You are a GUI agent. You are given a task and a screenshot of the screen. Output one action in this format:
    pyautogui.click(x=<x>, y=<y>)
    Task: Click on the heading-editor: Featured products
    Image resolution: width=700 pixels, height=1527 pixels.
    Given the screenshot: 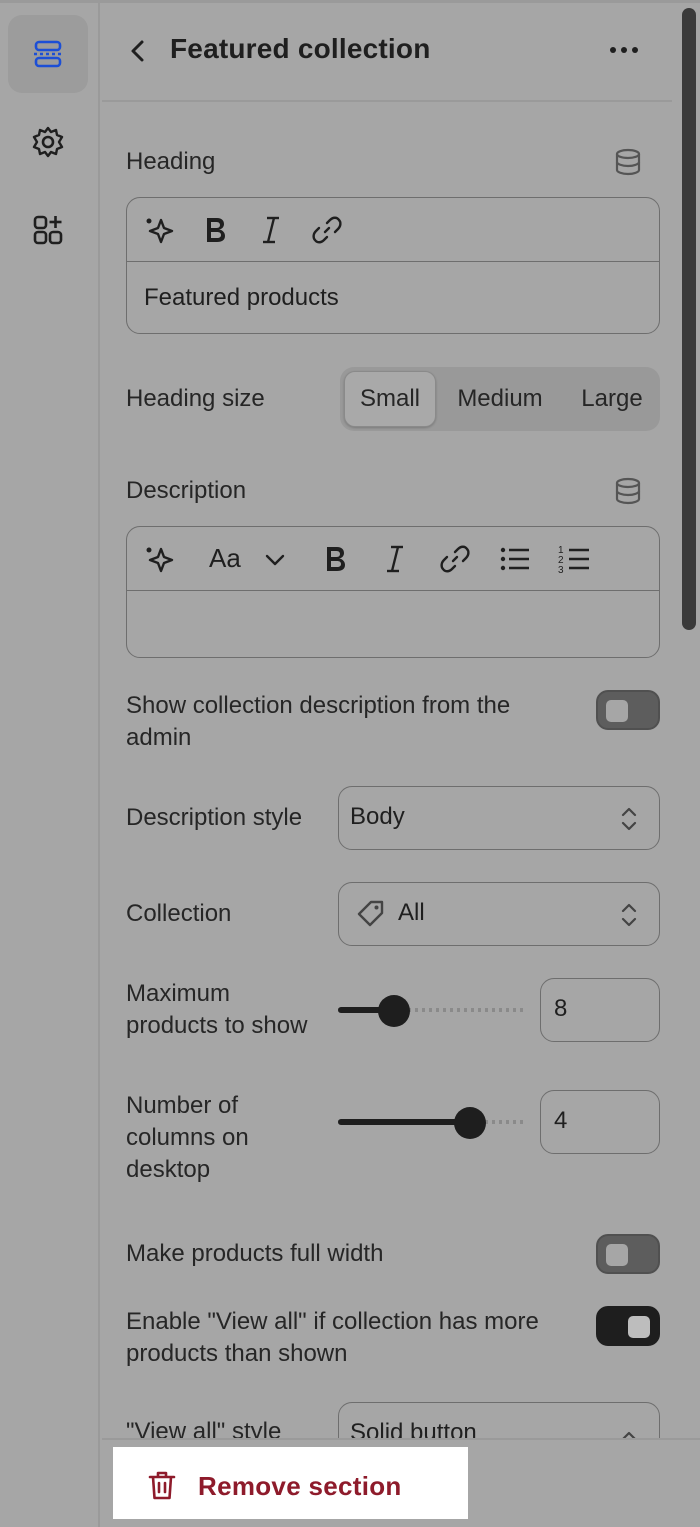 What is the action you would take?
    pyautogui.click(x=393, y=265)
    